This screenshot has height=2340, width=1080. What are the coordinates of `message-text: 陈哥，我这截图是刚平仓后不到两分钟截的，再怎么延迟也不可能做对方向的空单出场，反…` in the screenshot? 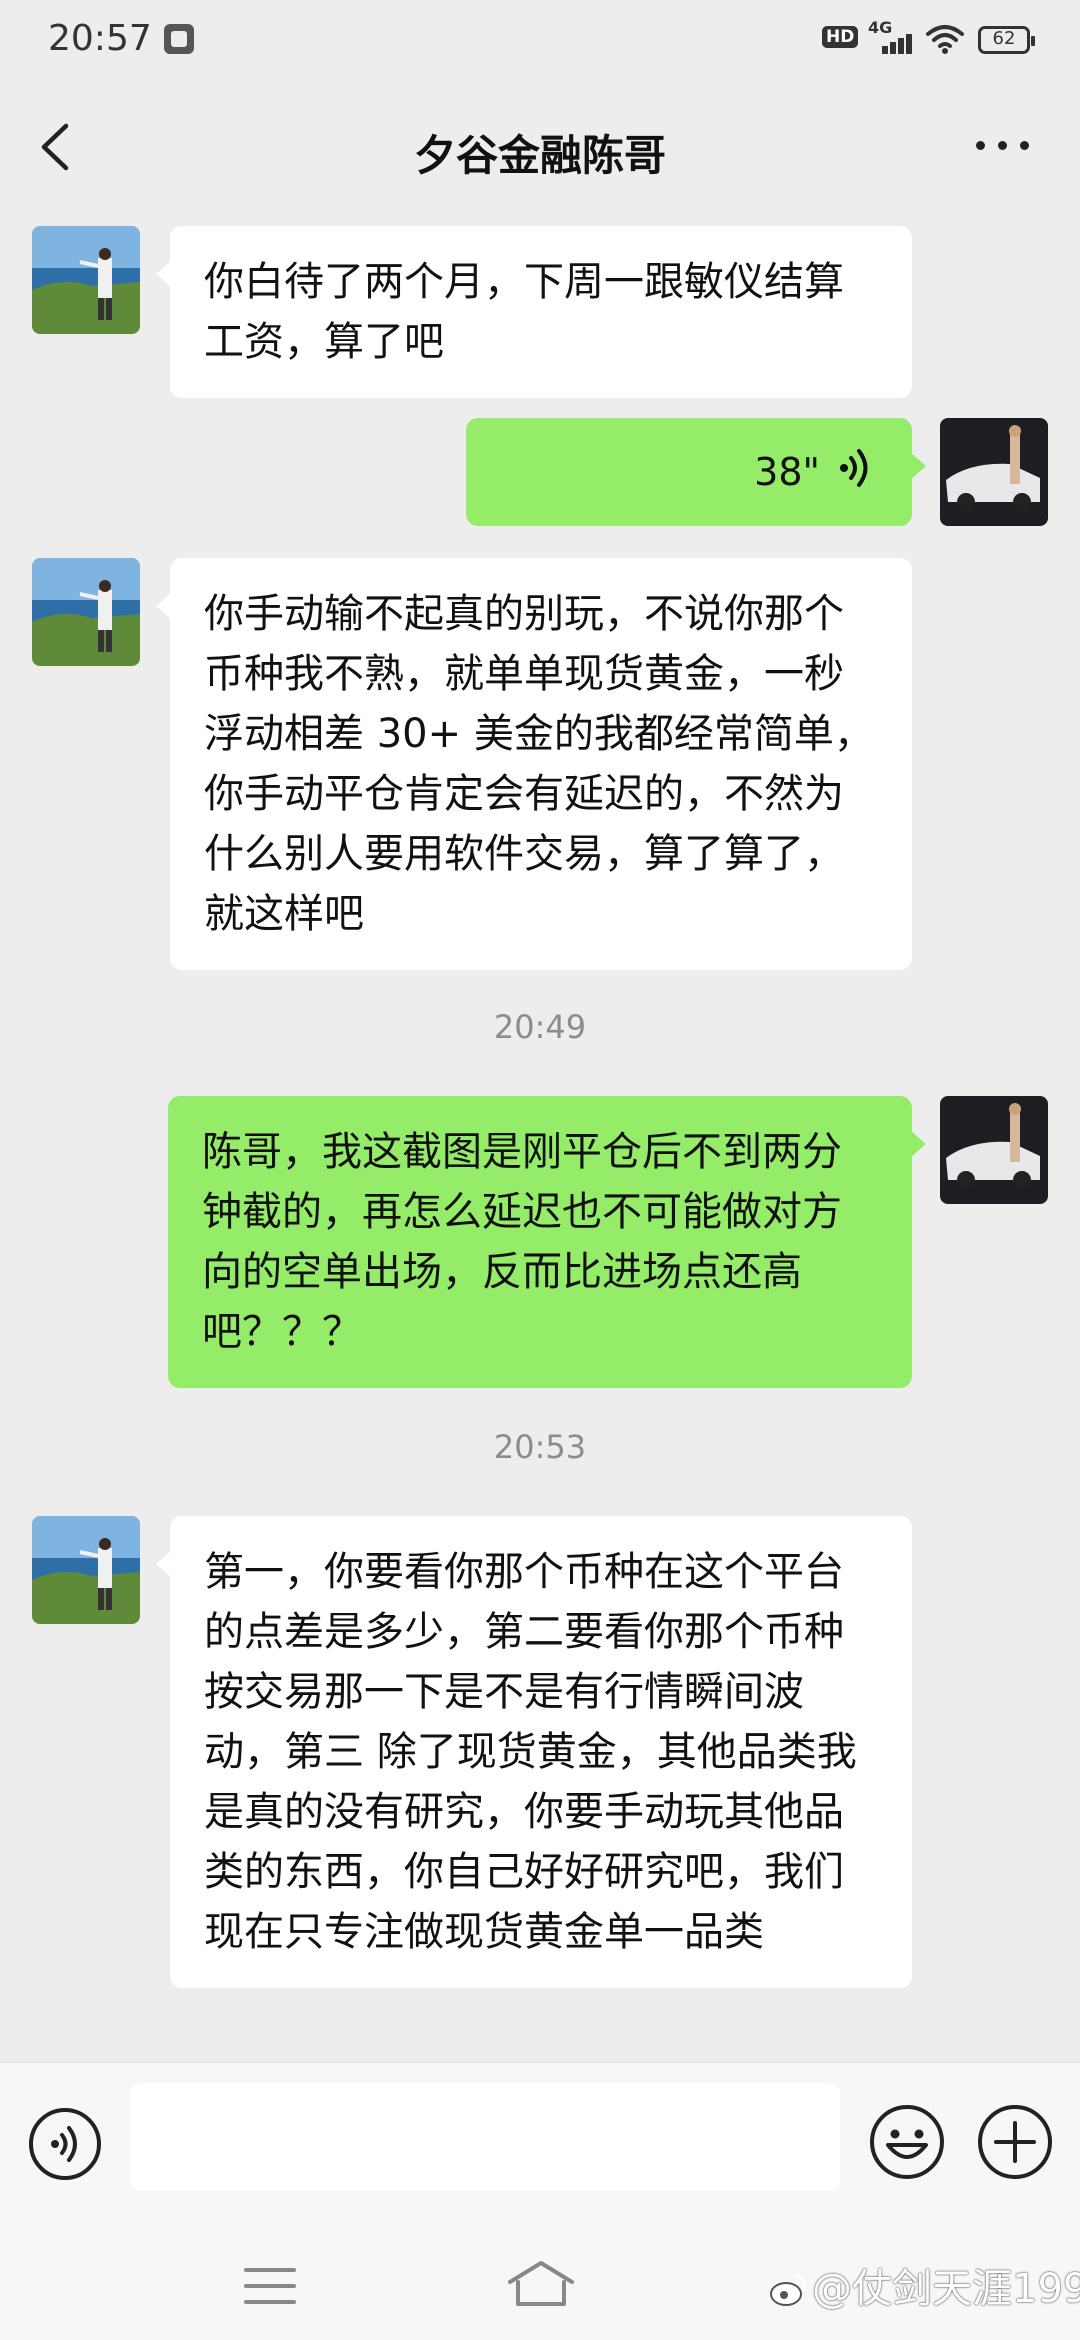 It's located at (522, 1242).